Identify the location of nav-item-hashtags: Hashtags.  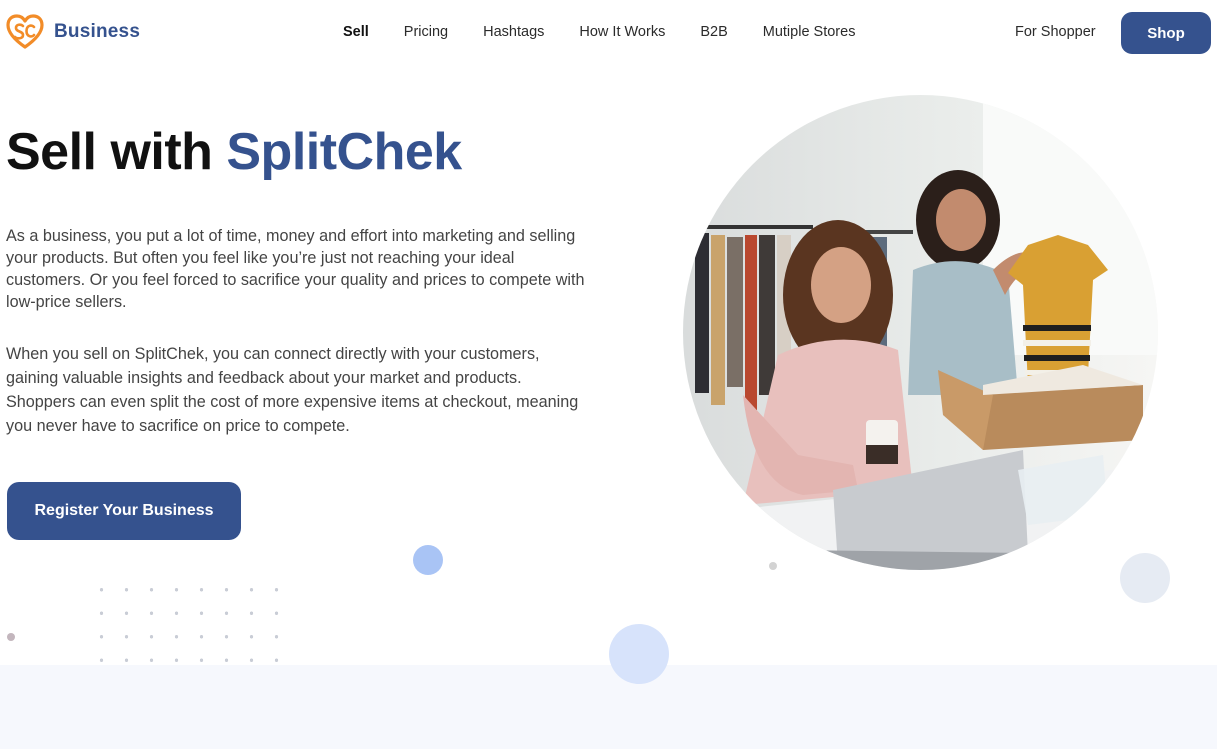
(513, 32).